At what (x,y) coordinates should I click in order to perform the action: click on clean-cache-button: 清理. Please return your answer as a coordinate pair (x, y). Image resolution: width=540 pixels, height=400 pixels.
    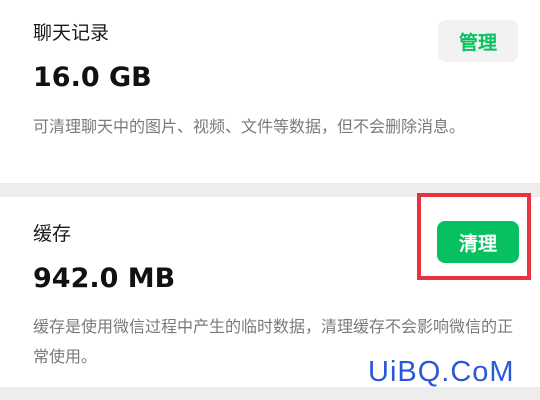
    Looking at the image, I should click on (478, 242).